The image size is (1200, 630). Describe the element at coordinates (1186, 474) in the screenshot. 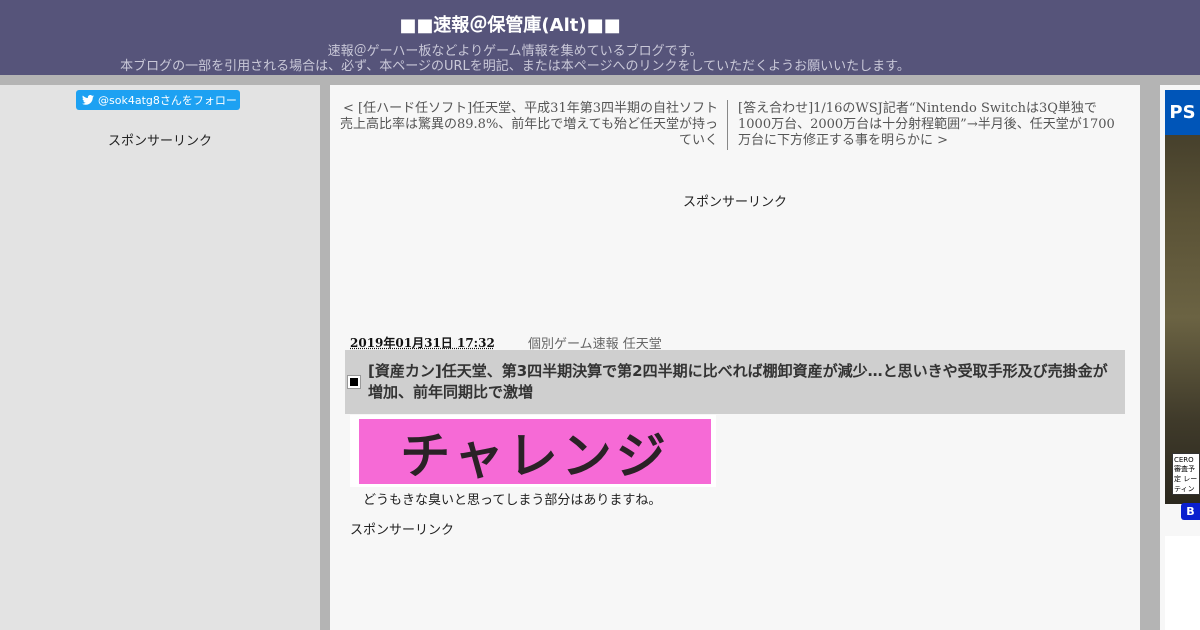

I see `cero-rating-badge: CERO 審査予定 レーティング` at that location.